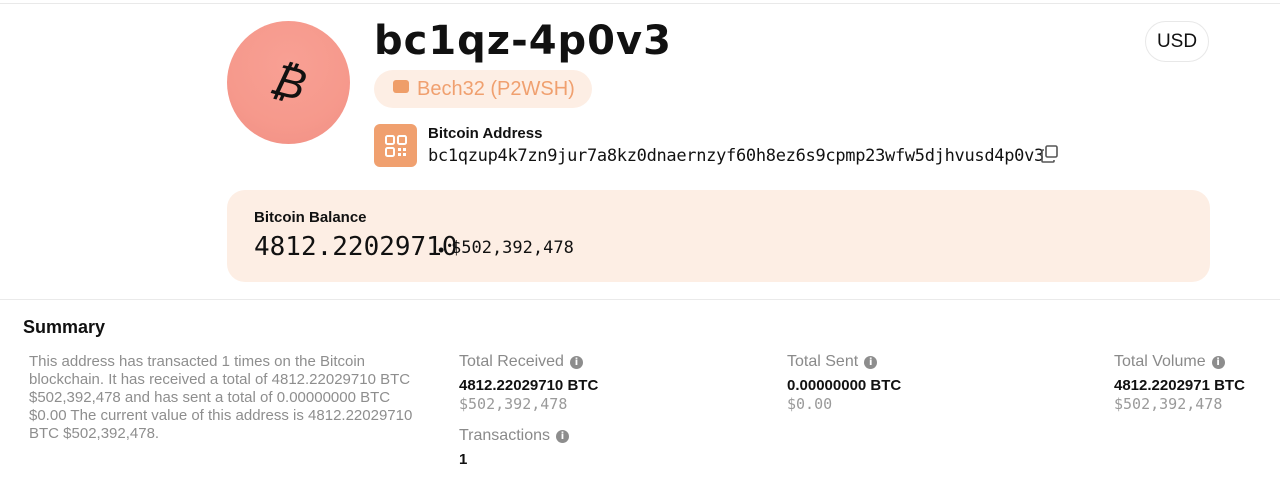  Describe the element at coordinates (485, 133) in the screenshot. I see `address-label: Bitcoin Address` at that location.